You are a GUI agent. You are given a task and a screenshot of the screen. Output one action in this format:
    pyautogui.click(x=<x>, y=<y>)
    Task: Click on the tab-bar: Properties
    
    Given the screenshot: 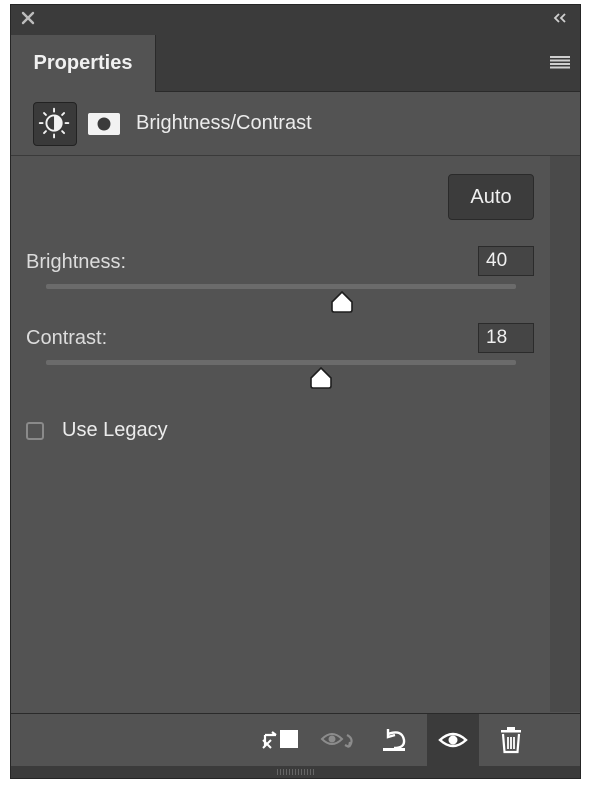 What is the action you would take?
    pyautogui.click(x=295, y=61)
    